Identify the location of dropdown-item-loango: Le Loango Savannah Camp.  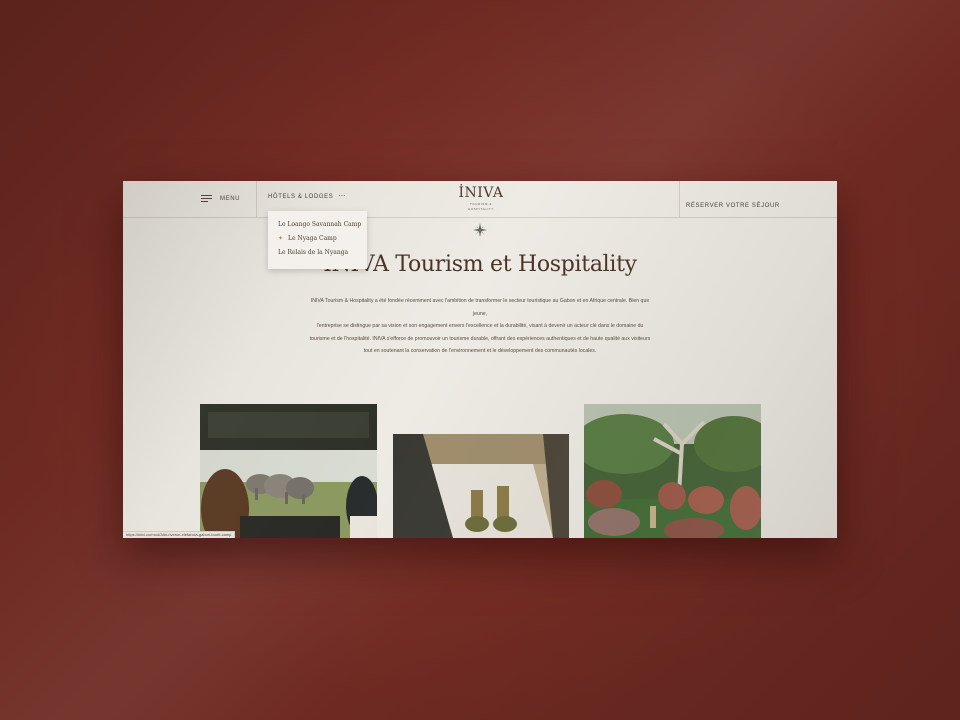
(319, 224).